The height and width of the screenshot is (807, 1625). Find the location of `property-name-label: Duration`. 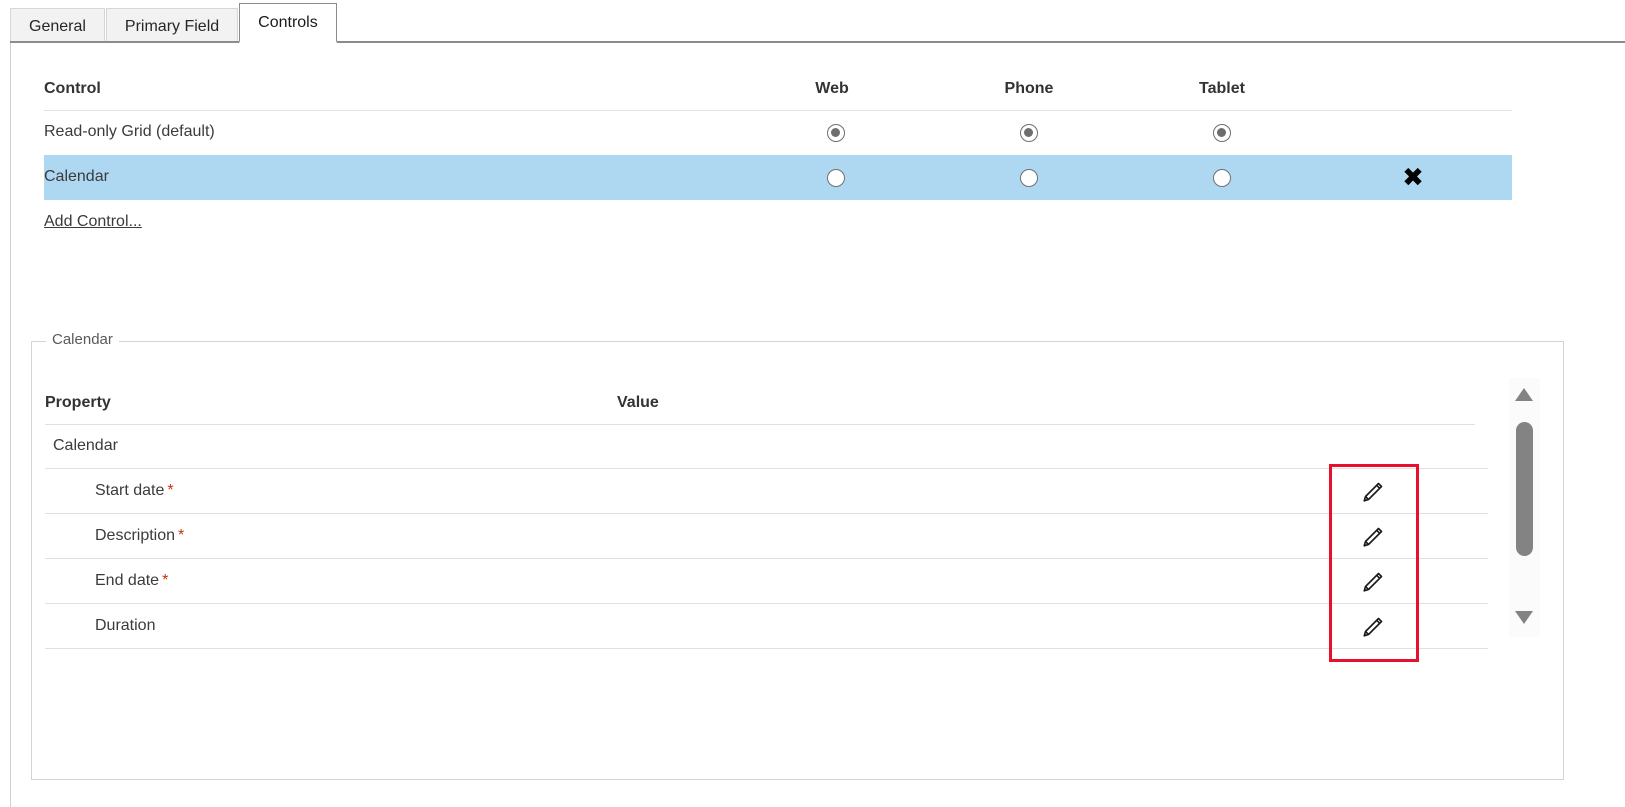

property-name-label: Duration is located at coordinates (125, 626).